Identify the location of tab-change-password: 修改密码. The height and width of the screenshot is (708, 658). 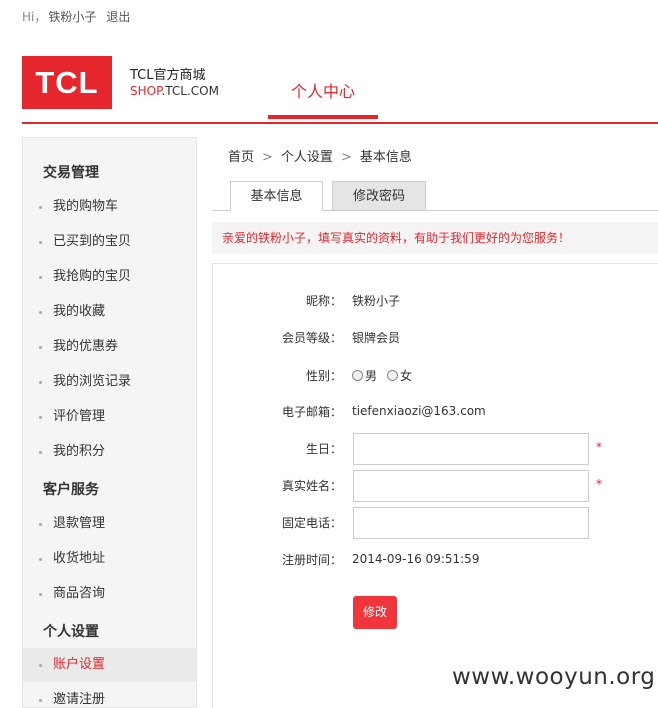
(379, 196).